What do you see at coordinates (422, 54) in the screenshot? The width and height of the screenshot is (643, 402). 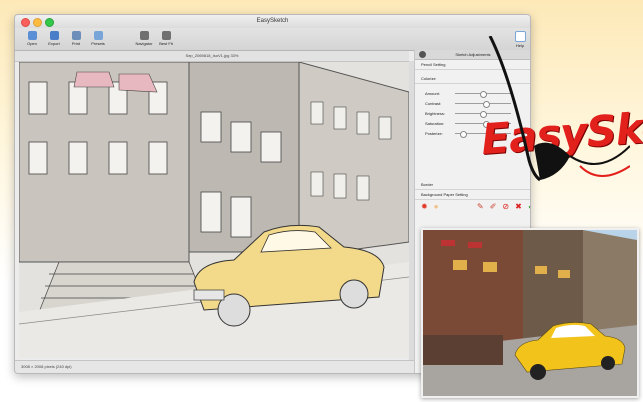 I see `gear-icon` at bounding box center [422, 54].